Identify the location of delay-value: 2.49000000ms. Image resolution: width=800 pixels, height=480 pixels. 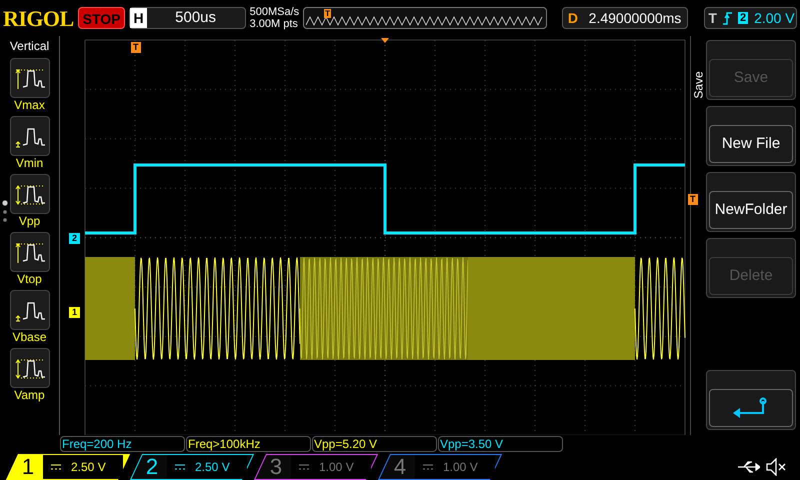
(635, 18).